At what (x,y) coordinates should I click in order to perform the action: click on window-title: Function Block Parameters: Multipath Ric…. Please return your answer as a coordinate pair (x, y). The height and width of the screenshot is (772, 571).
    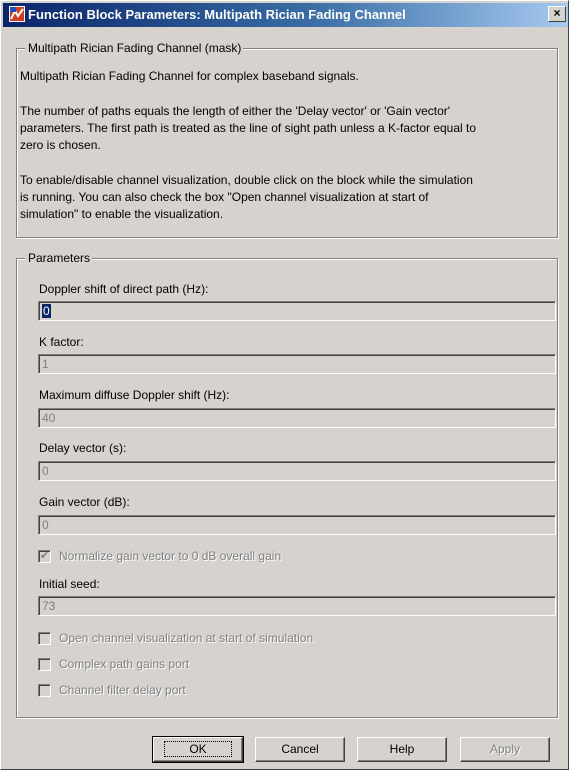
    Looking at the image, I should click on (217, 14).